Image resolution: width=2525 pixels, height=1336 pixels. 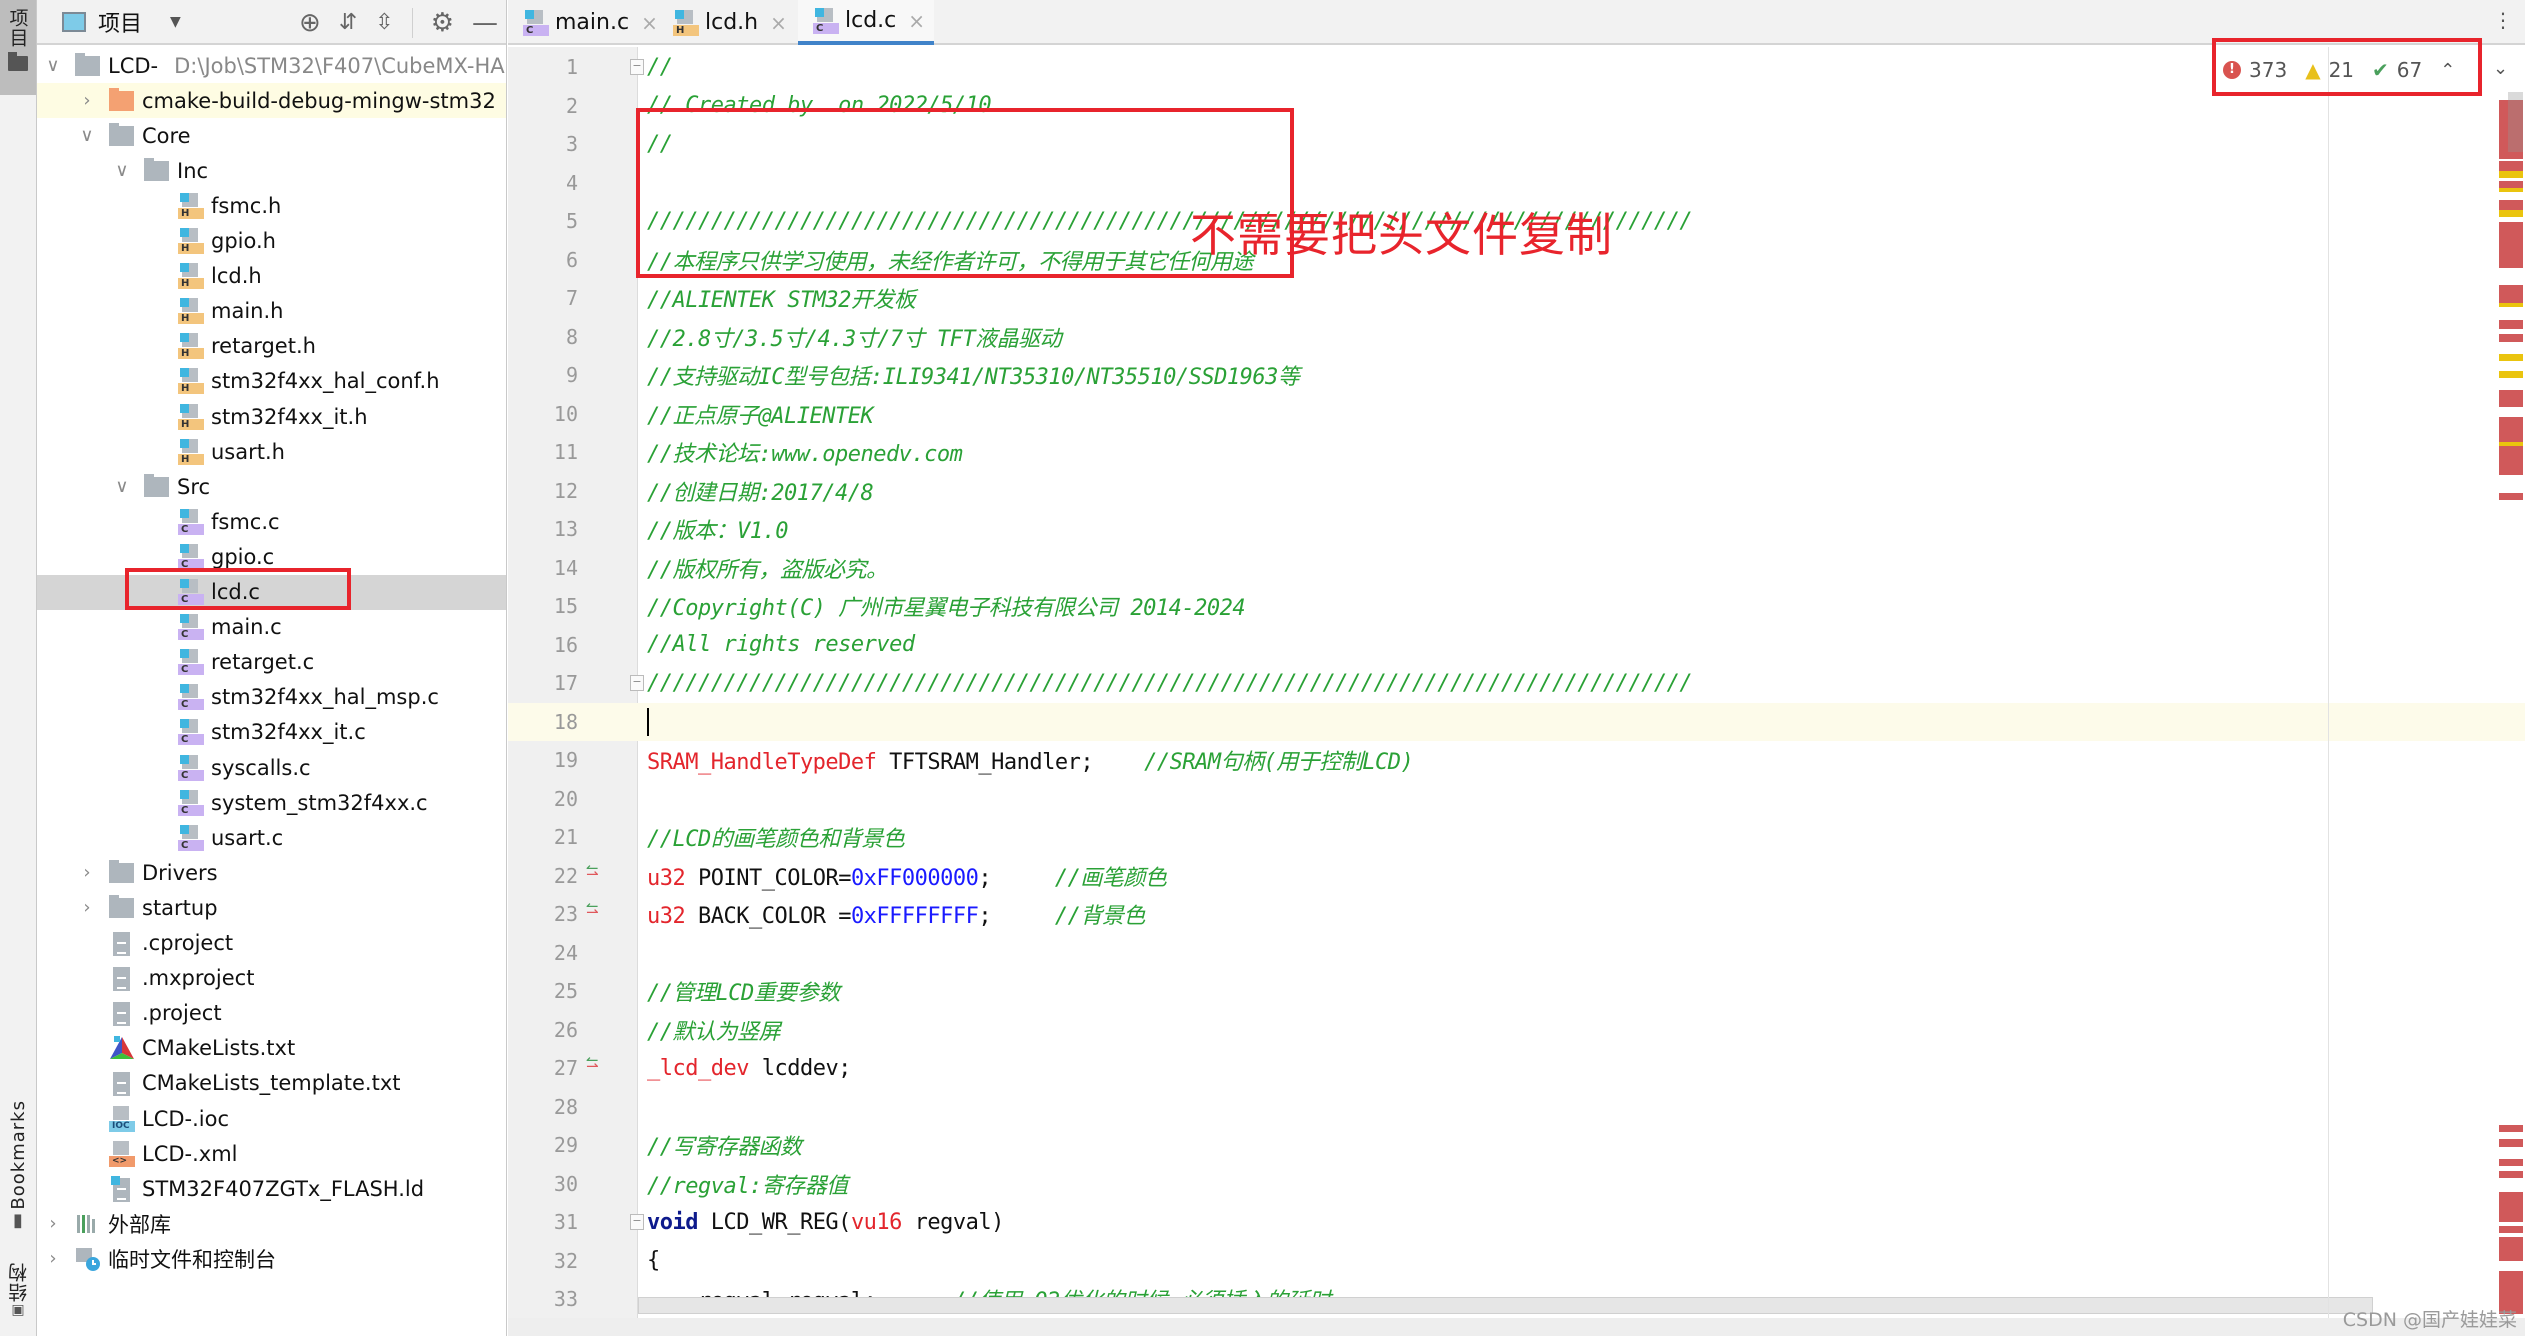 What do you see at coordinates (1516, 1184) in the screenshot?
I see `code-line: 30 //regval:寄存器值` at bounding box center [1516, 1184].